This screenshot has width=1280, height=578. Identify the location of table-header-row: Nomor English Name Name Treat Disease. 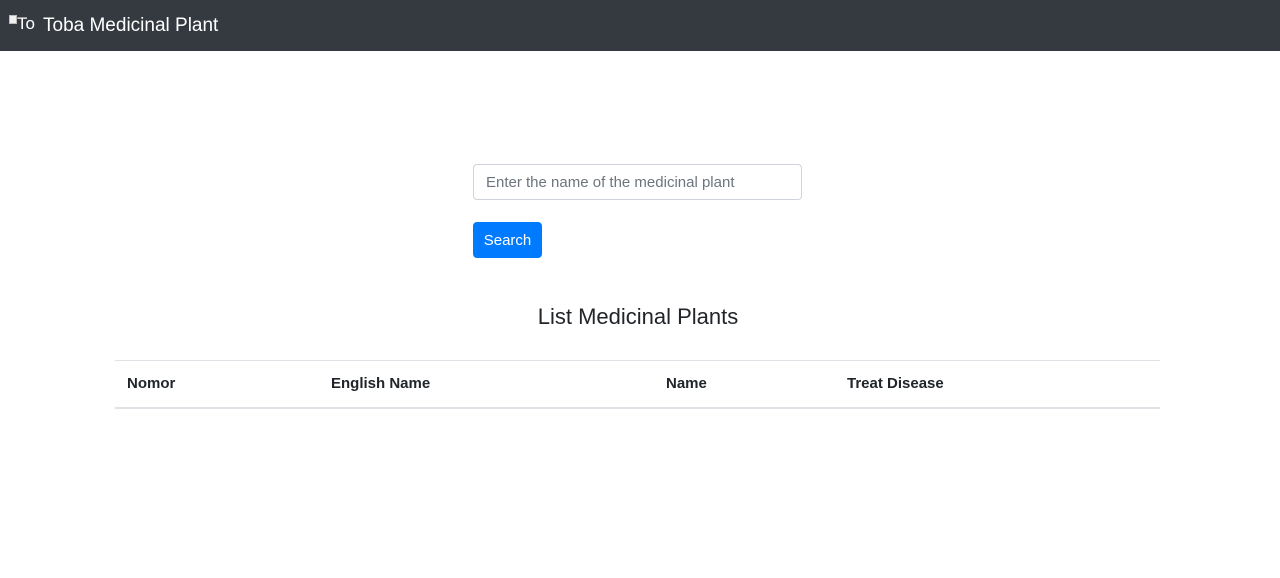
(637, 384).